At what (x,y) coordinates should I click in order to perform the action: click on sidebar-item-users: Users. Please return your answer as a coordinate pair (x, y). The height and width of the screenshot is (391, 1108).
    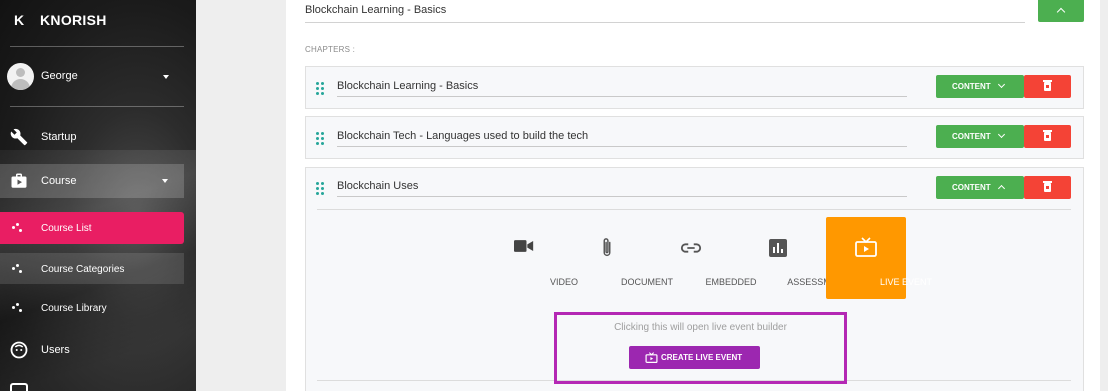
    Looking at the image, I should click on (92, 350).